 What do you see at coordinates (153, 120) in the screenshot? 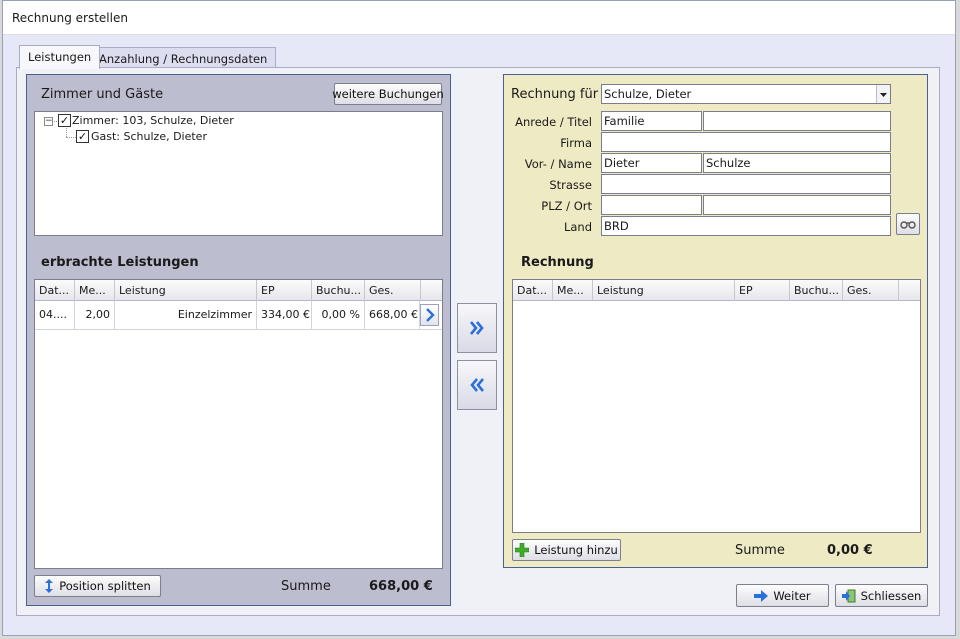
I see `room-tree-item: Zimmer: 103, Schulze, Dieter` at bounding box center [153, 120].